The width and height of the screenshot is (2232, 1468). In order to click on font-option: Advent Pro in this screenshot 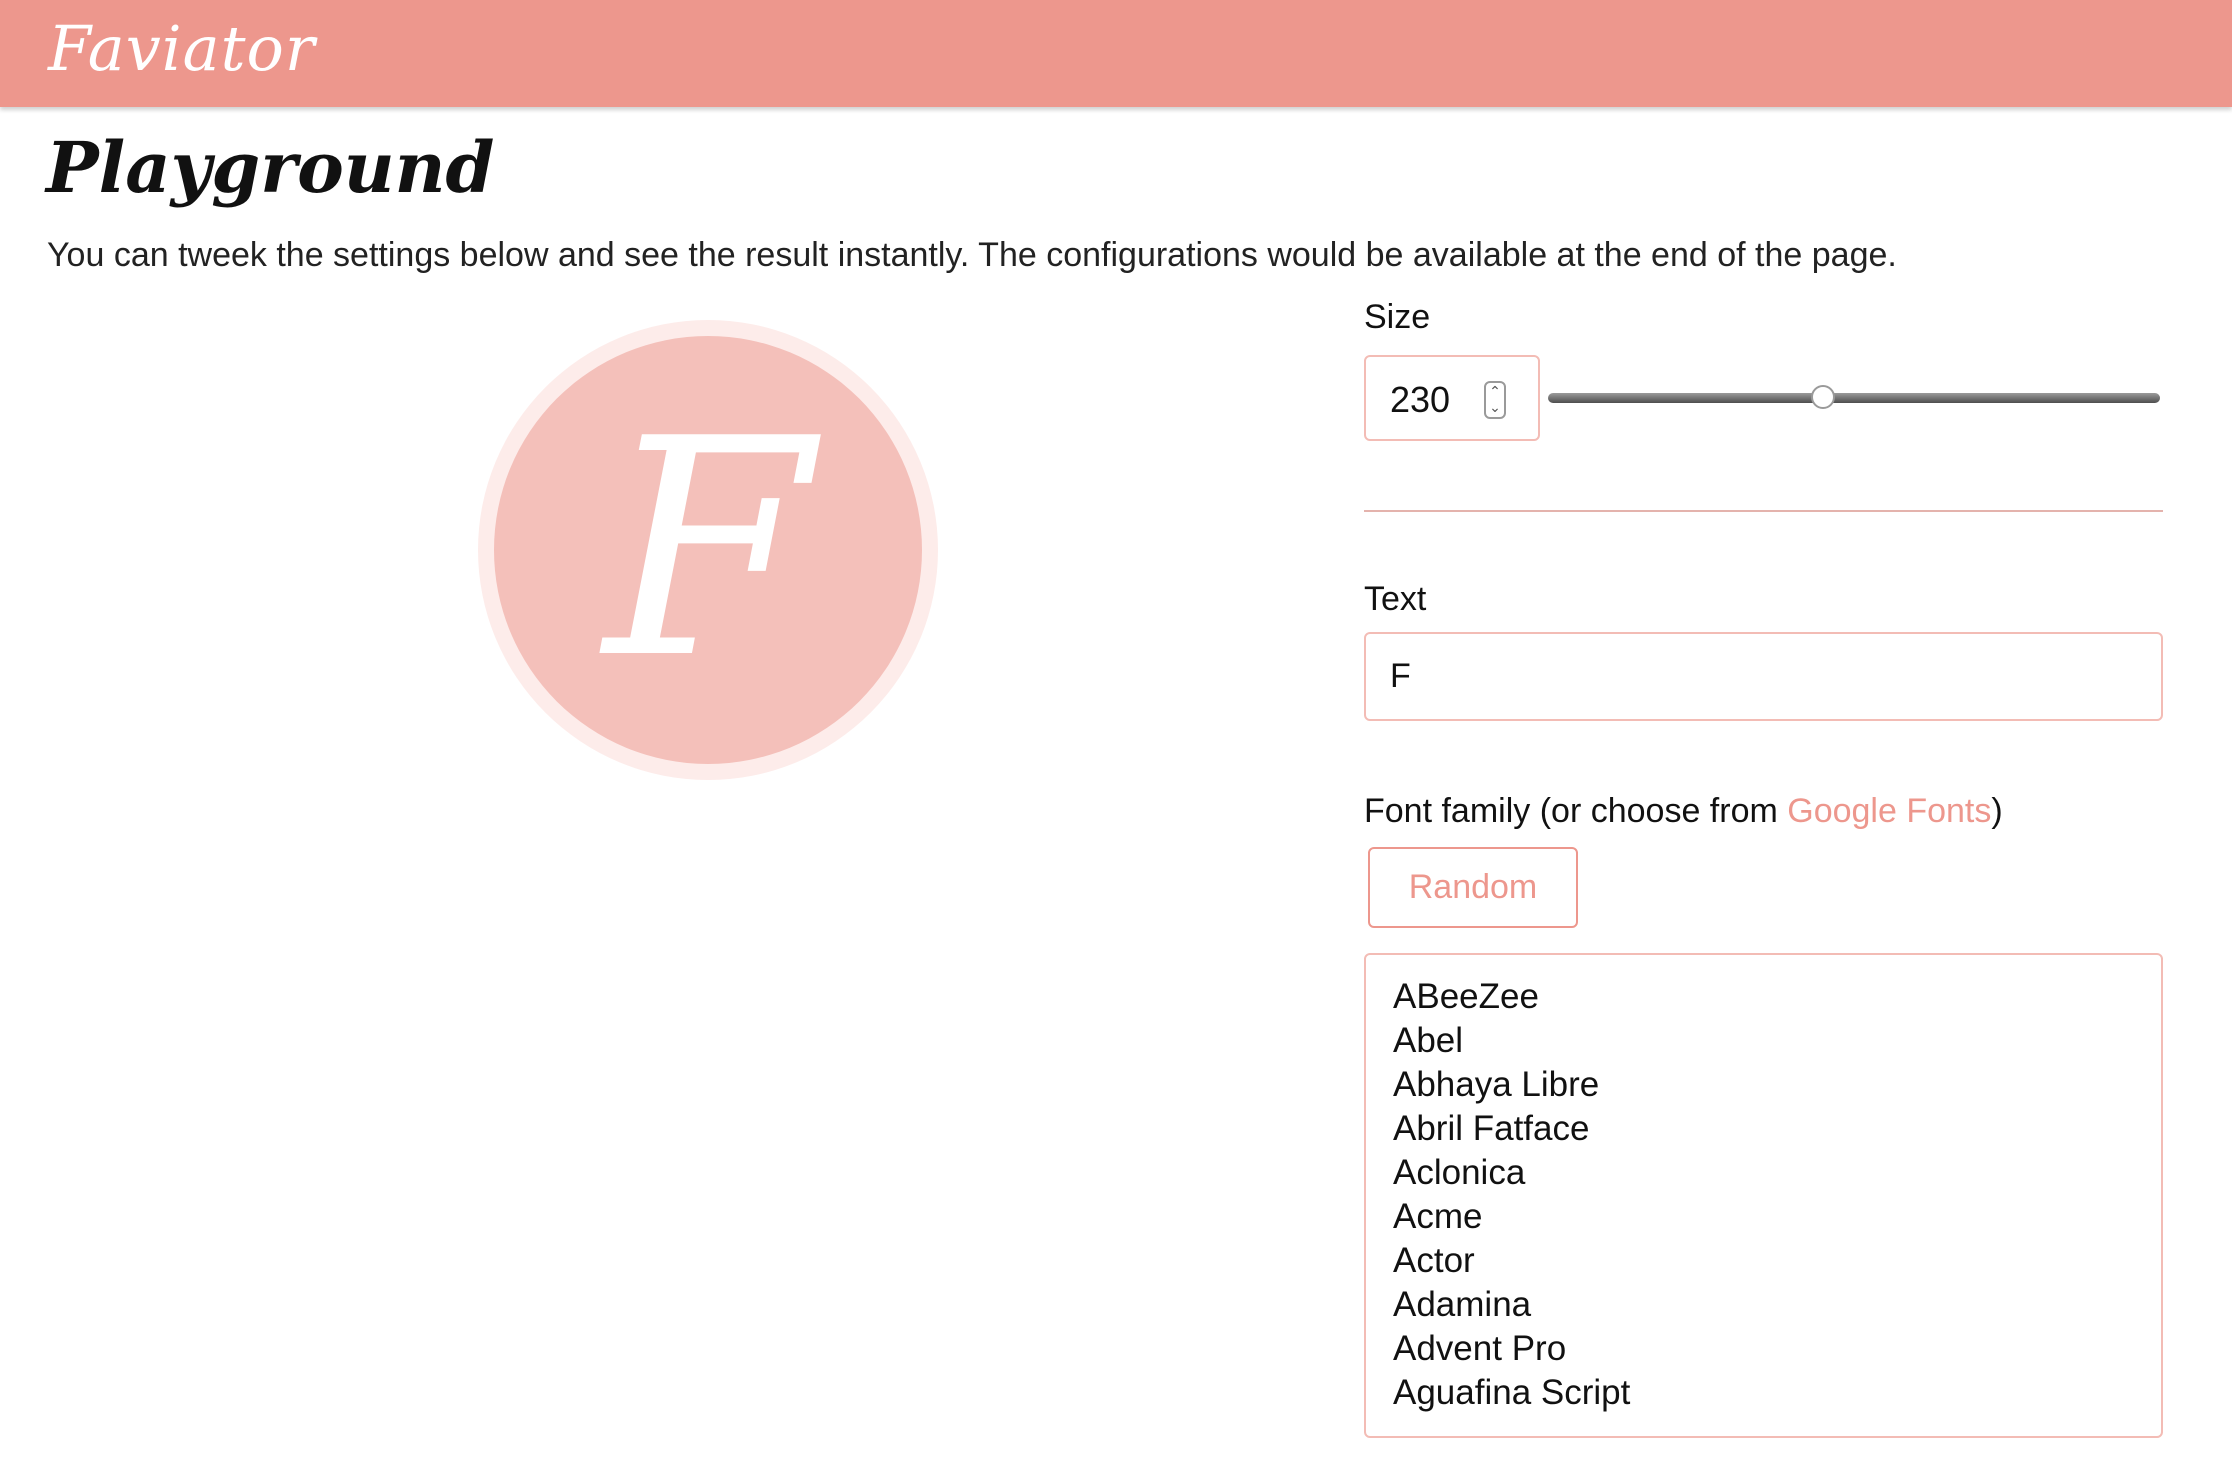, I will do `click(1777, 1349)`.